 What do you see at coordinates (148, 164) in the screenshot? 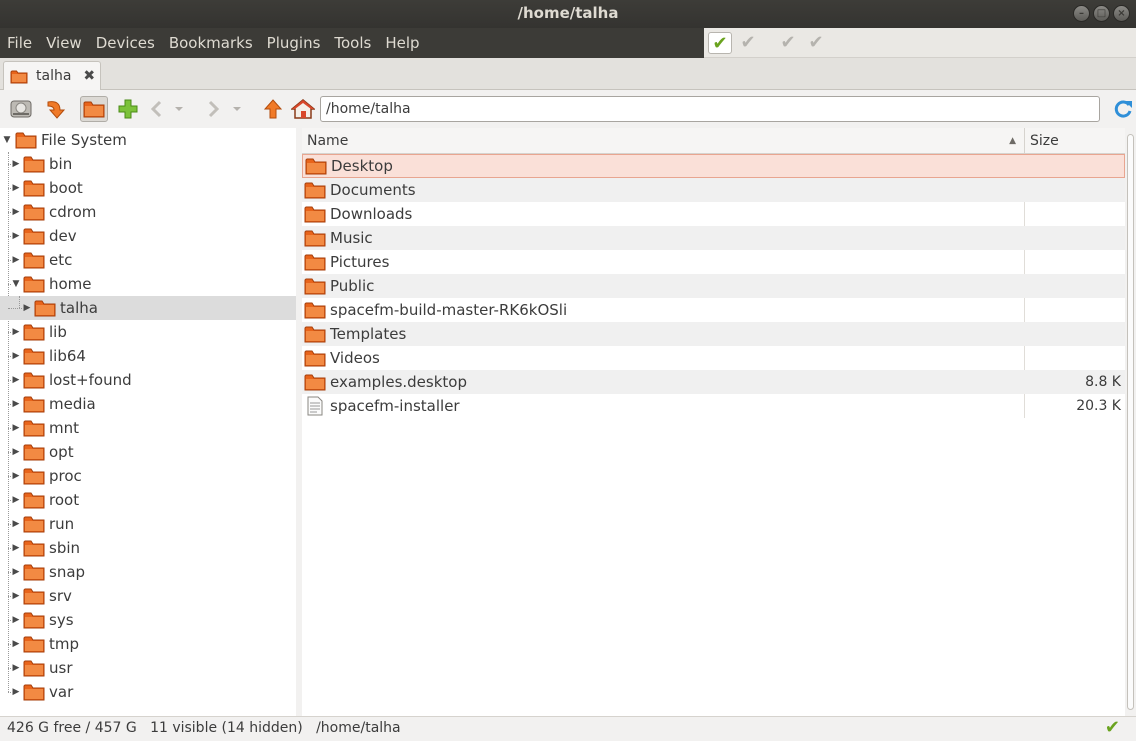
I see `tree-item-bin: ▶ bin` at bounding box center [148, 164].